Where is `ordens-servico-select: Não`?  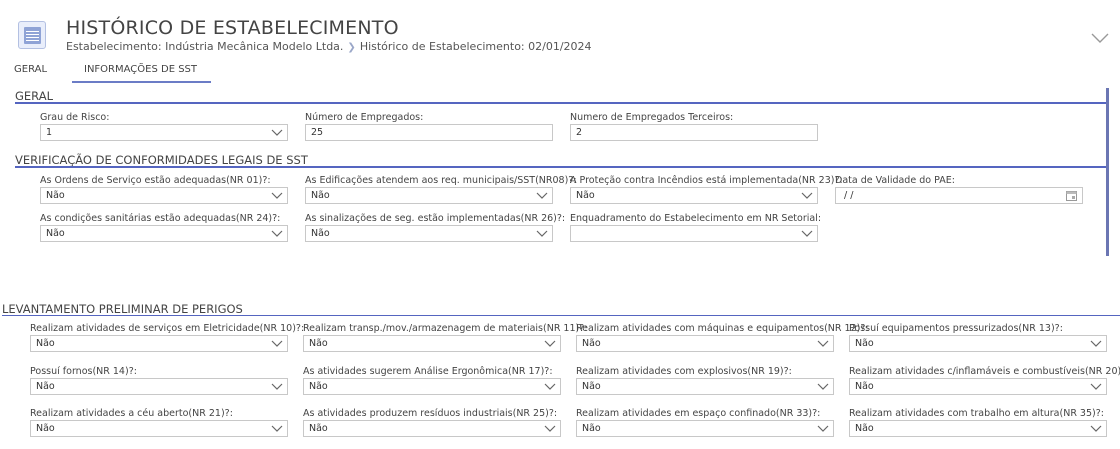
ordens-servico-select: Não is located at coordinates (164, 195).